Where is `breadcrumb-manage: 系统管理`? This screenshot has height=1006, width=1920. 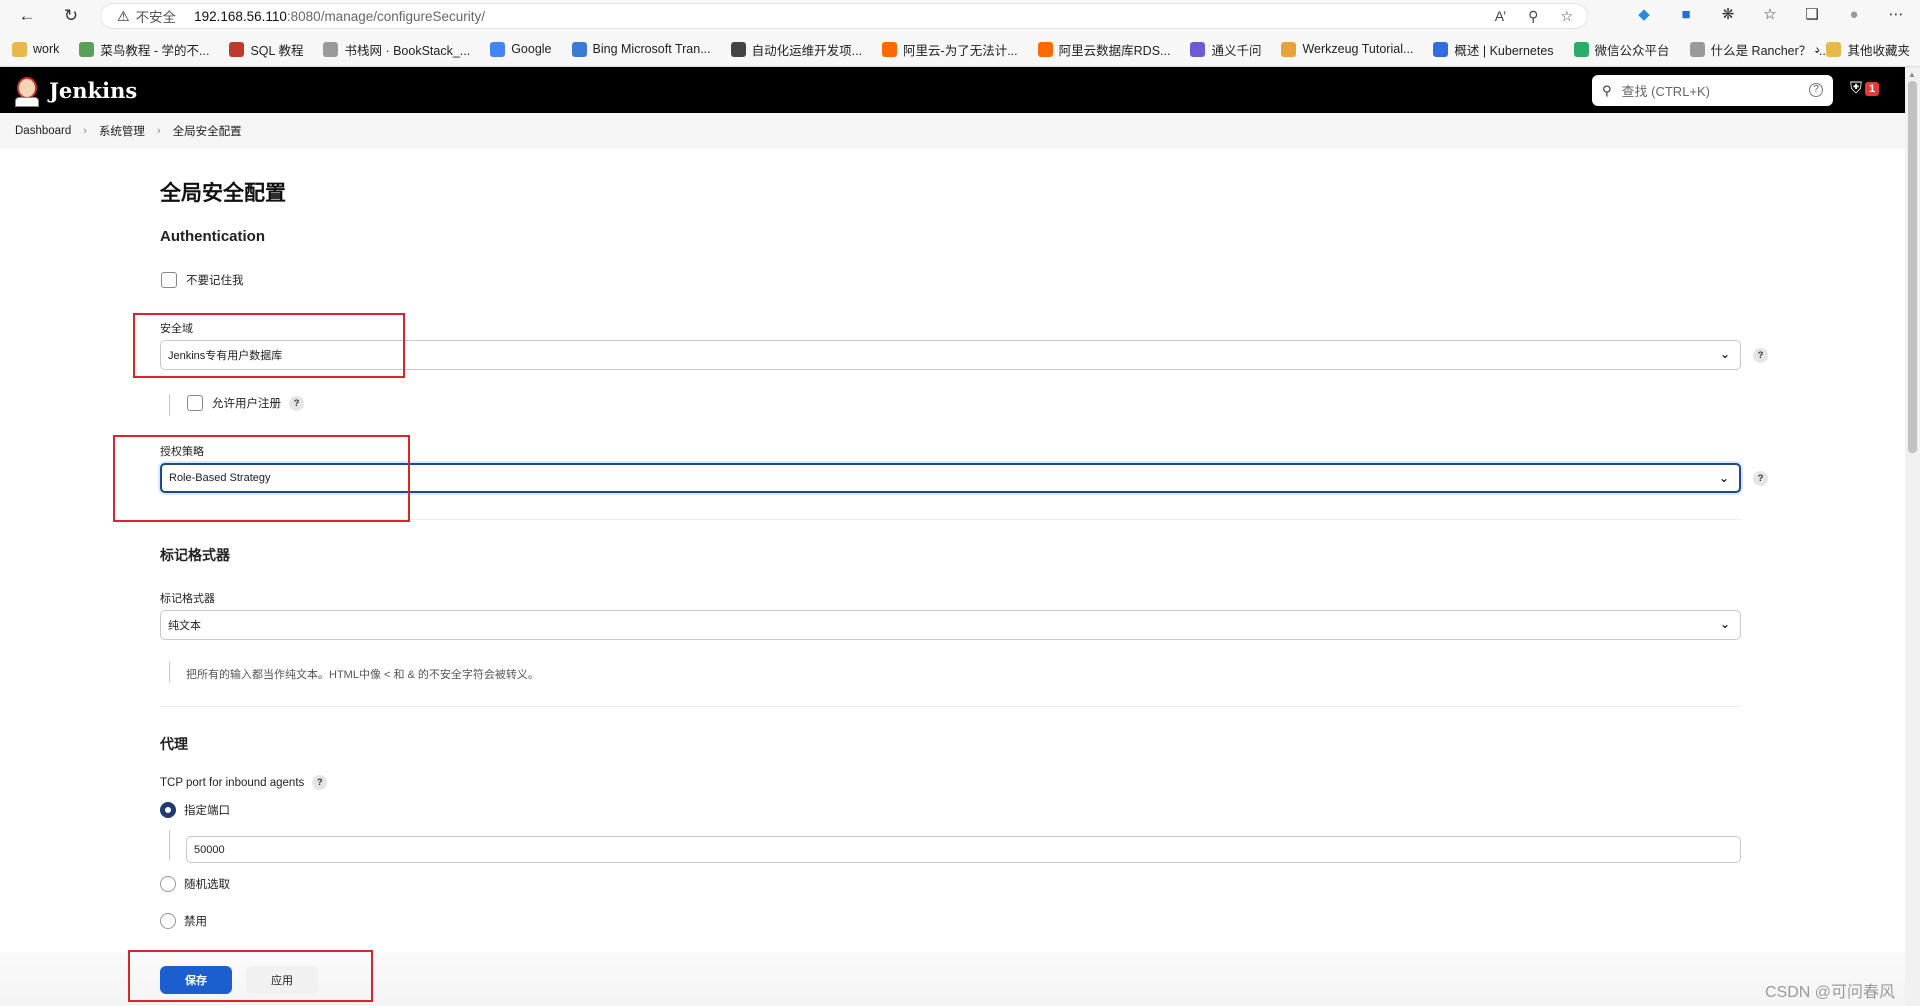 breadcrumb-manage: 系统管理 is located at coordinates (122, 131).